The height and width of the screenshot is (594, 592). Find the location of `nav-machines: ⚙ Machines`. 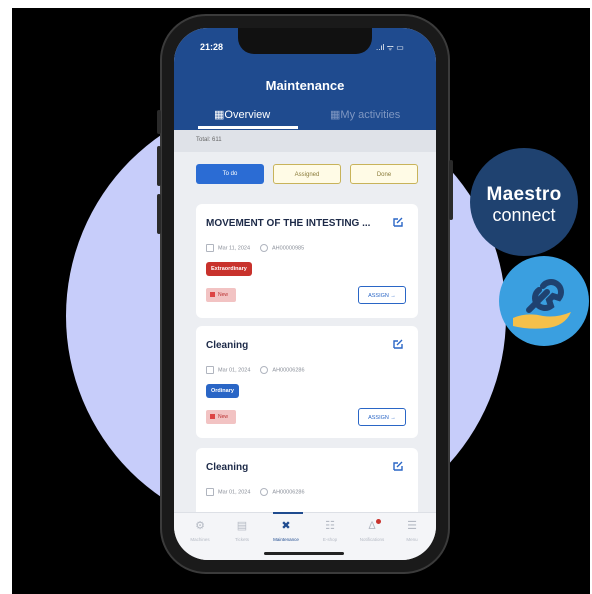

nav-machines: ⚙ Machines is located at coordinates (200, 531).